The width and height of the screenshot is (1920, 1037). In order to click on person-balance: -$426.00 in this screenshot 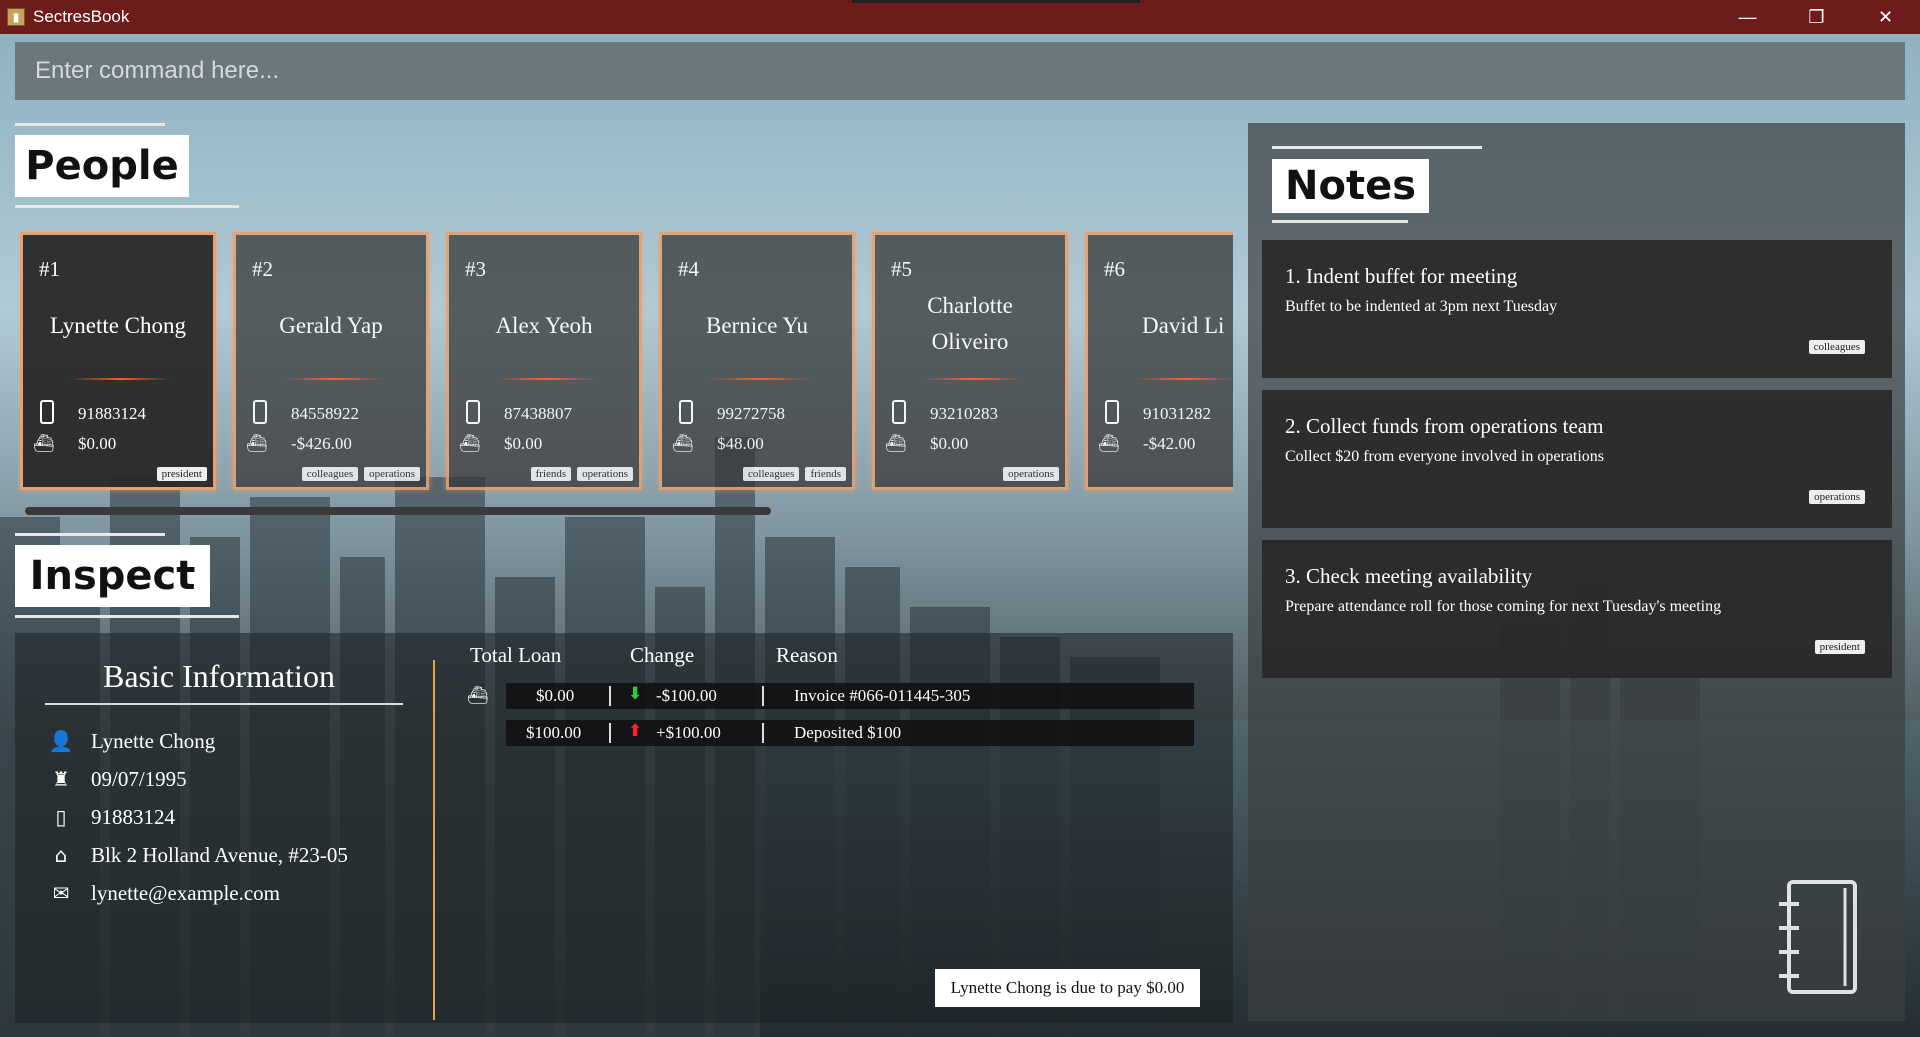, I will do `click(321, 443)`.